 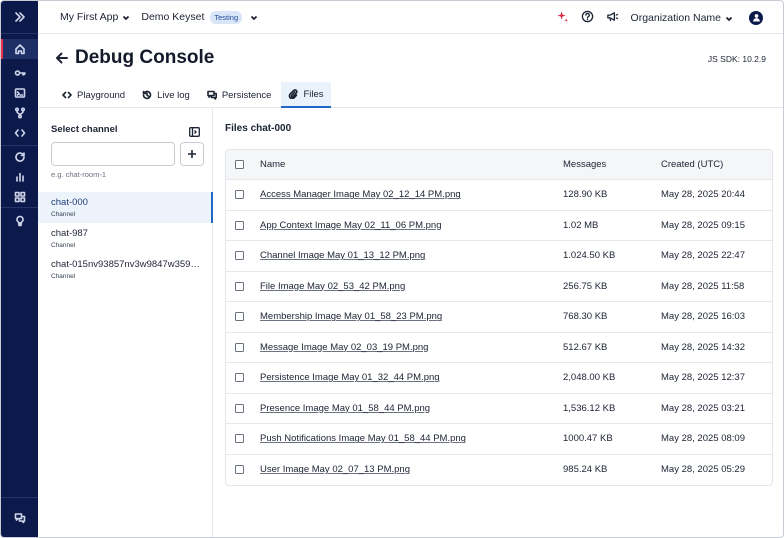 I want to click on ai-assistant-button, so click(x=562, y=18).